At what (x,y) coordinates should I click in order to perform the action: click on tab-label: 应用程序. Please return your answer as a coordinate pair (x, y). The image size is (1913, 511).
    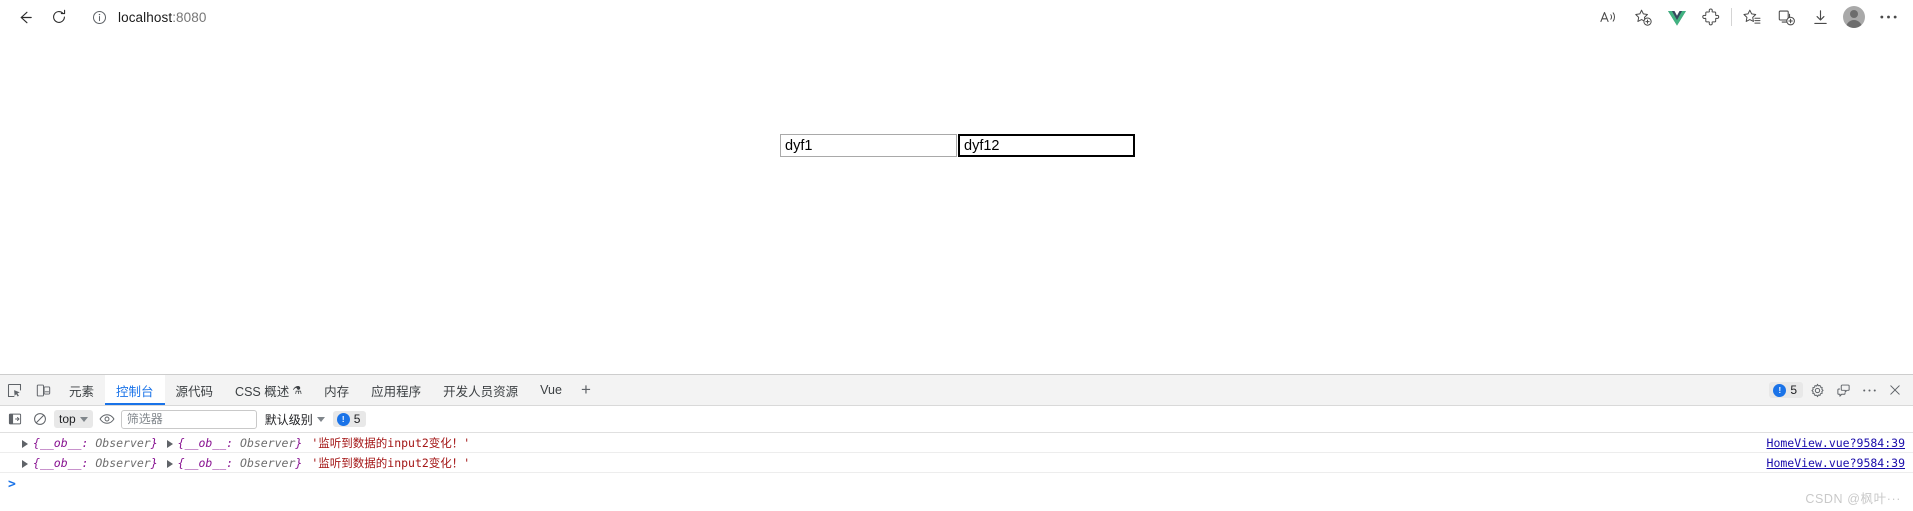
    Looking at the image, I should click on (396, 391).